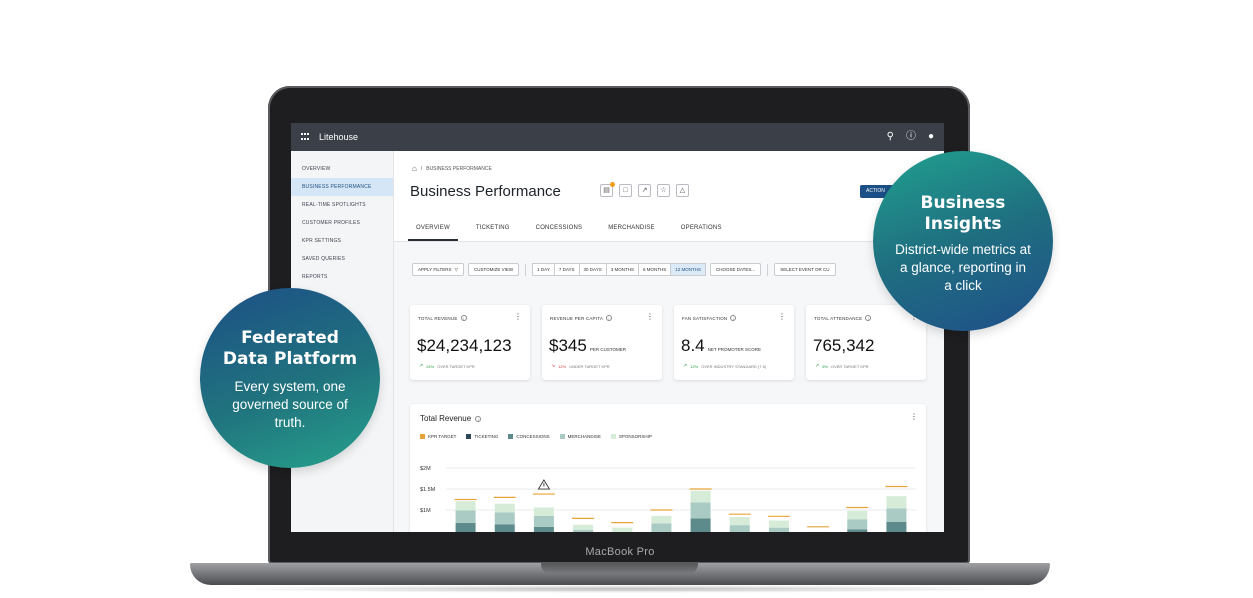 This screenshot has width=1253, height=598. What do you see at coordinates (485, 191) in the screenshot?
I see `page-title: Business Performance` at bounding box center [485, 191].